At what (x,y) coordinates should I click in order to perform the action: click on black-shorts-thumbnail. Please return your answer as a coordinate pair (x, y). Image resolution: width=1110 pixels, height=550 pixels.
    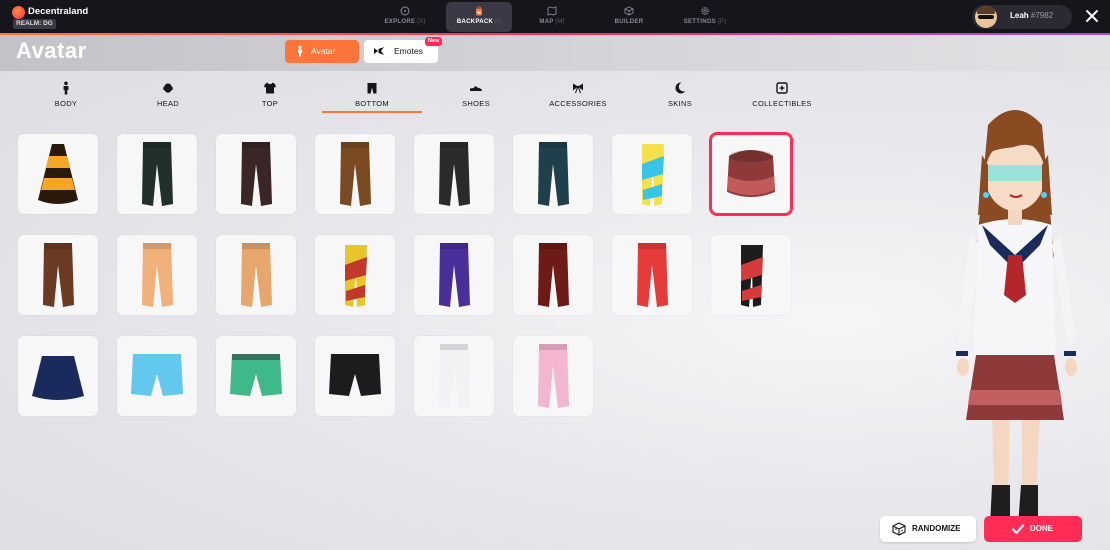
    Looking at the image, I should click on (355, 375).